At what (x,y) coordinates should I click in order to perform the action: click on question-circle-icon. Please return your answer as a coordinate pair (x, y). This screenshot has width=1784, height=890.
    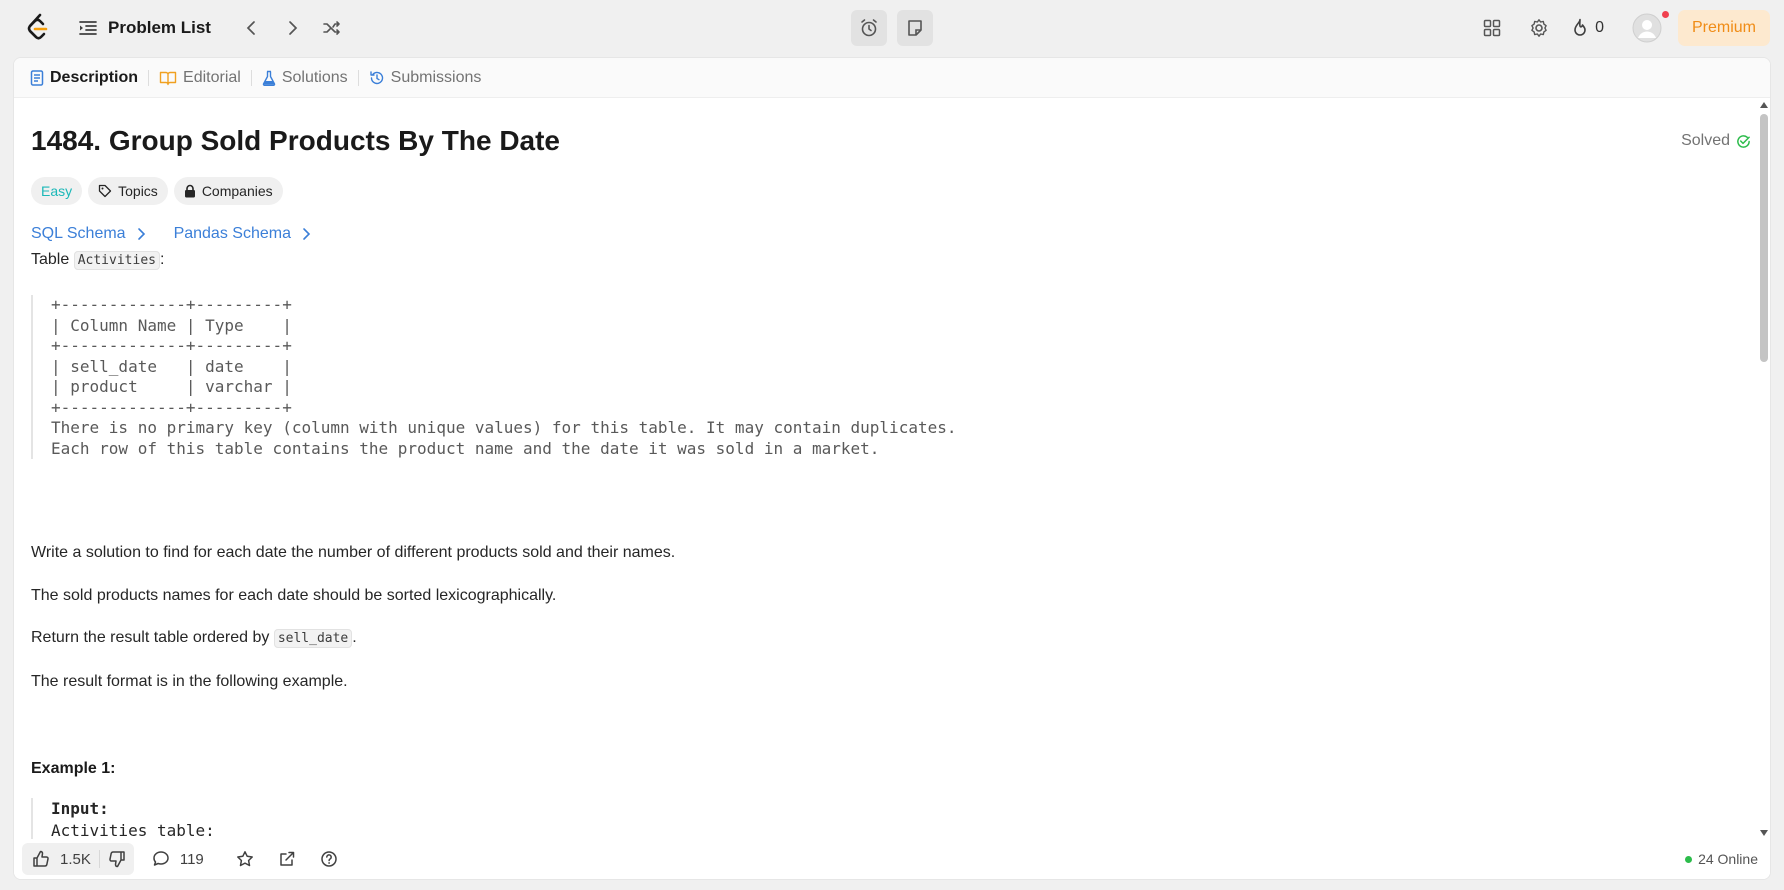
    Looking at the image, I should click on (329, 859).